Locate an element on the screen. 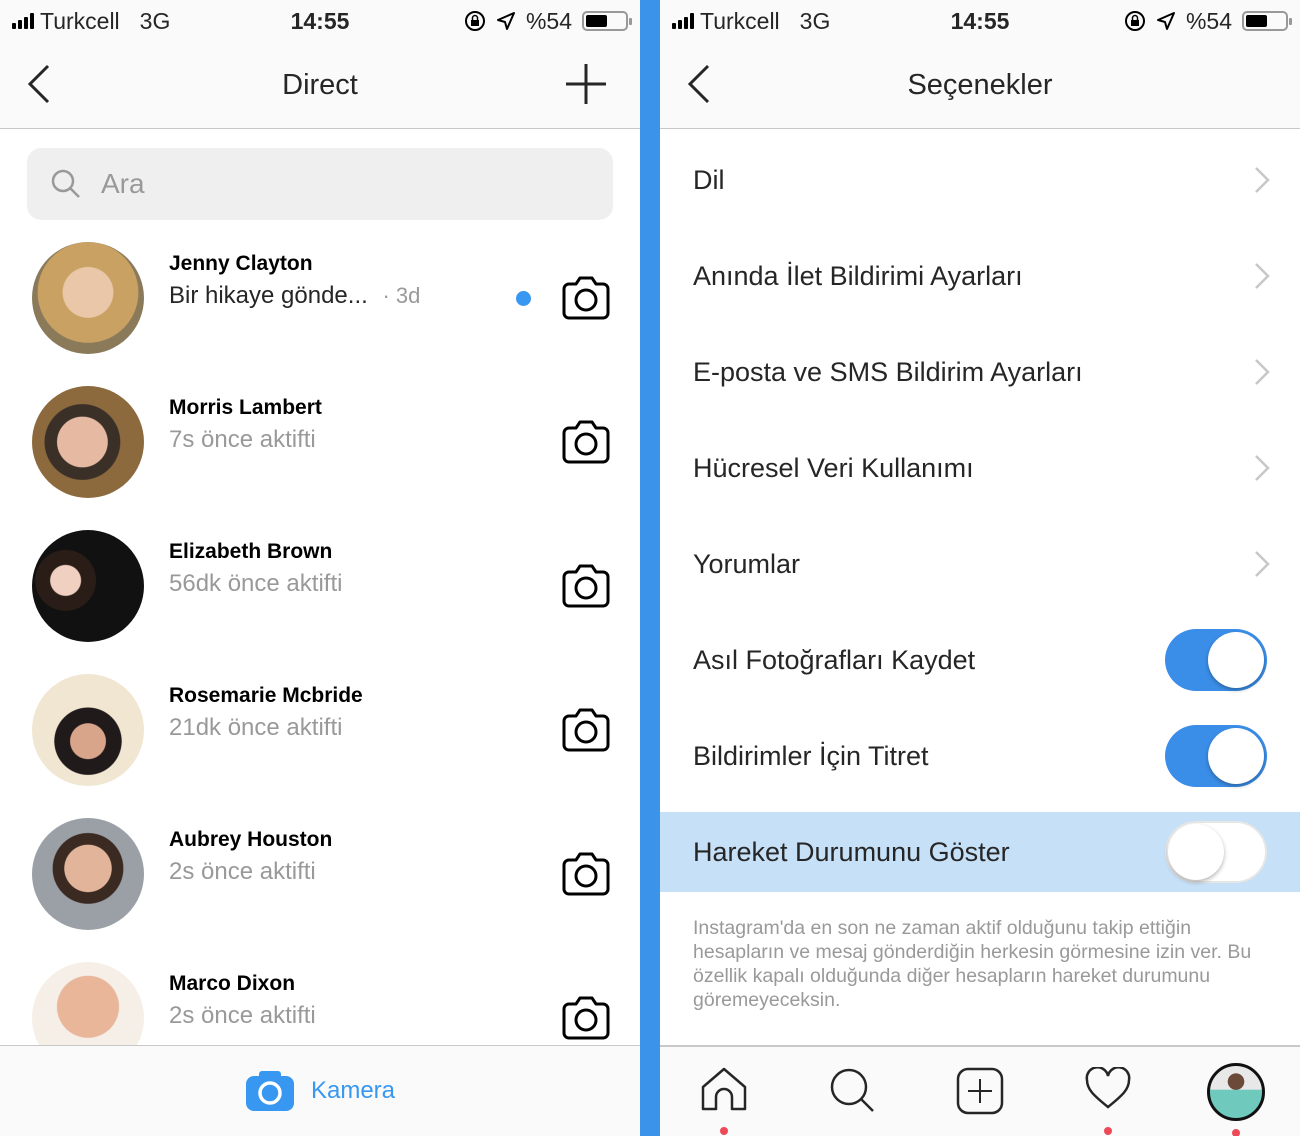 This screenshot has height=1136, width=1300. option-row: Bildirimler İçin Titret is located at coordinates (980, 756).